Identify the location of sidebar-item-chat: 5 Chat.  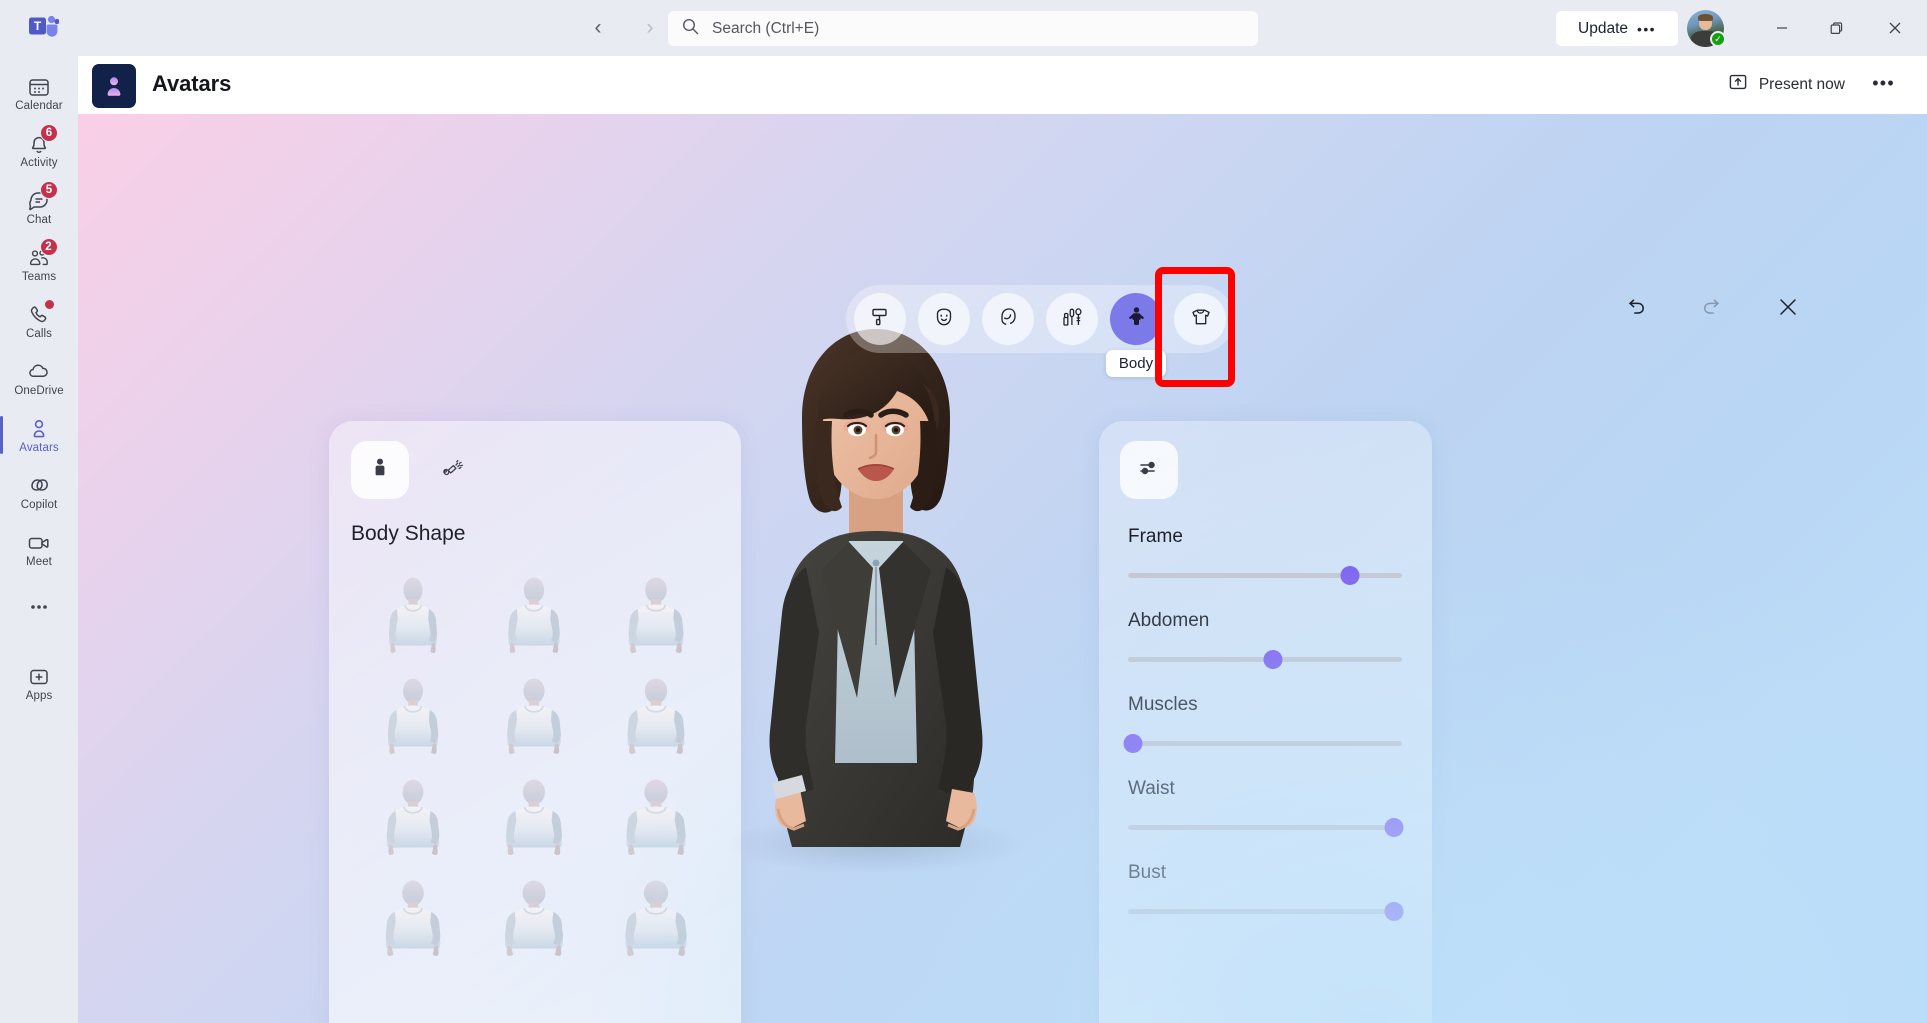
(39, 207).